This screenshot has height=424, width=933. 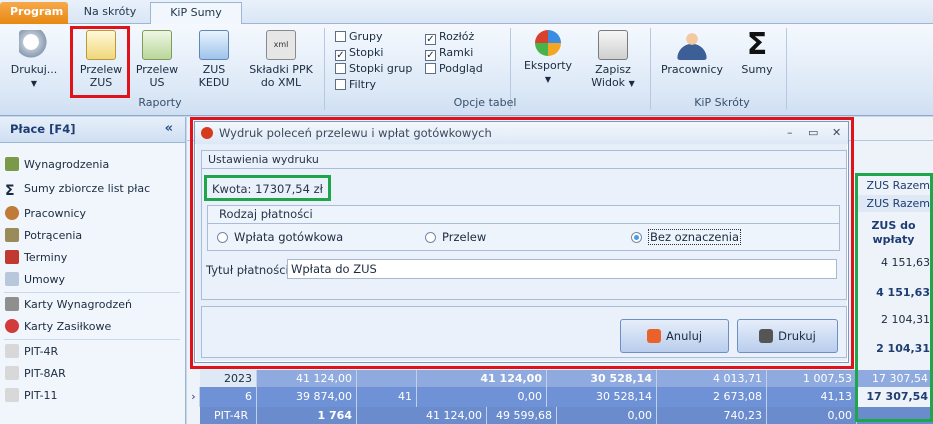 I want to click on group-label-kip-skroty: KiP Skróty, so click(x=722, y=102).